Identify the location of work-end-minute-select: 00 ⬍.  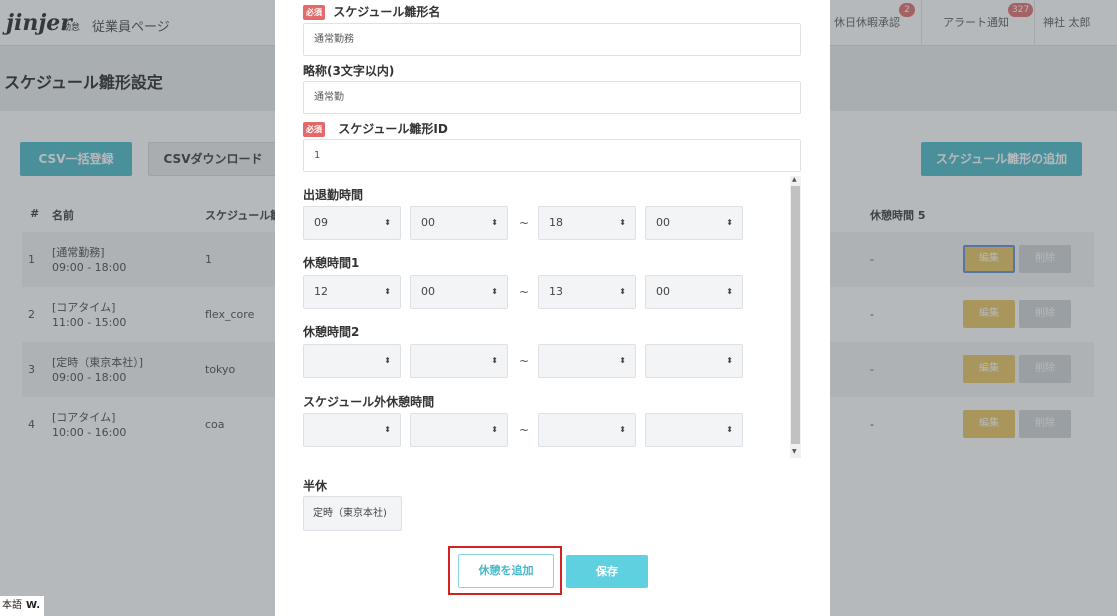
(694, 223).